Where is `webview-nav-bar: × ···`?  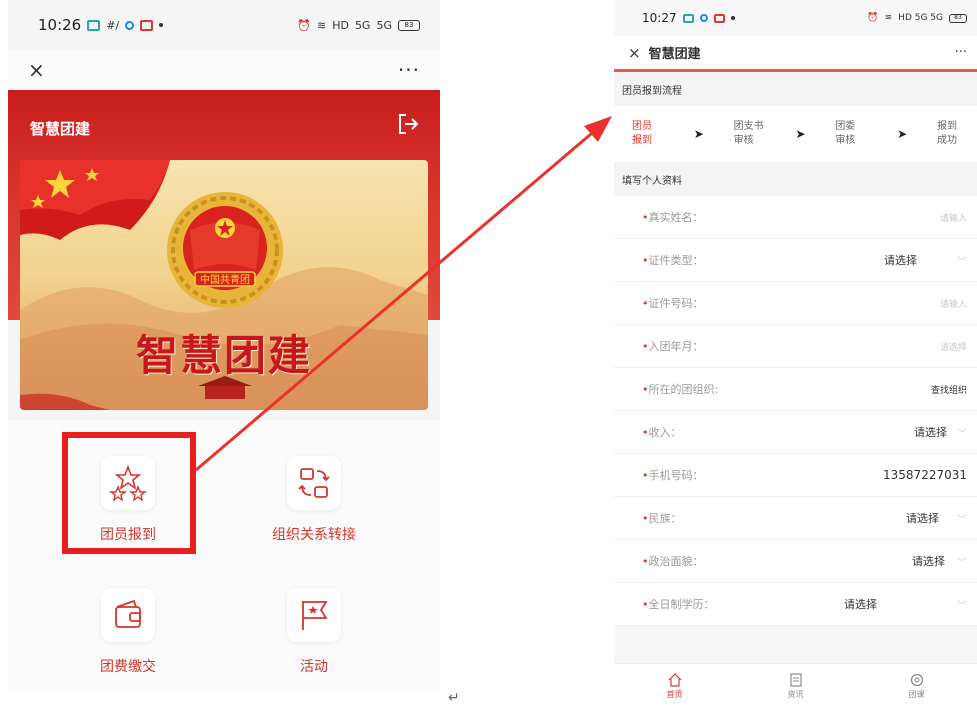
webview-nav-bar: × ··· is located at coordinates (224, 70).